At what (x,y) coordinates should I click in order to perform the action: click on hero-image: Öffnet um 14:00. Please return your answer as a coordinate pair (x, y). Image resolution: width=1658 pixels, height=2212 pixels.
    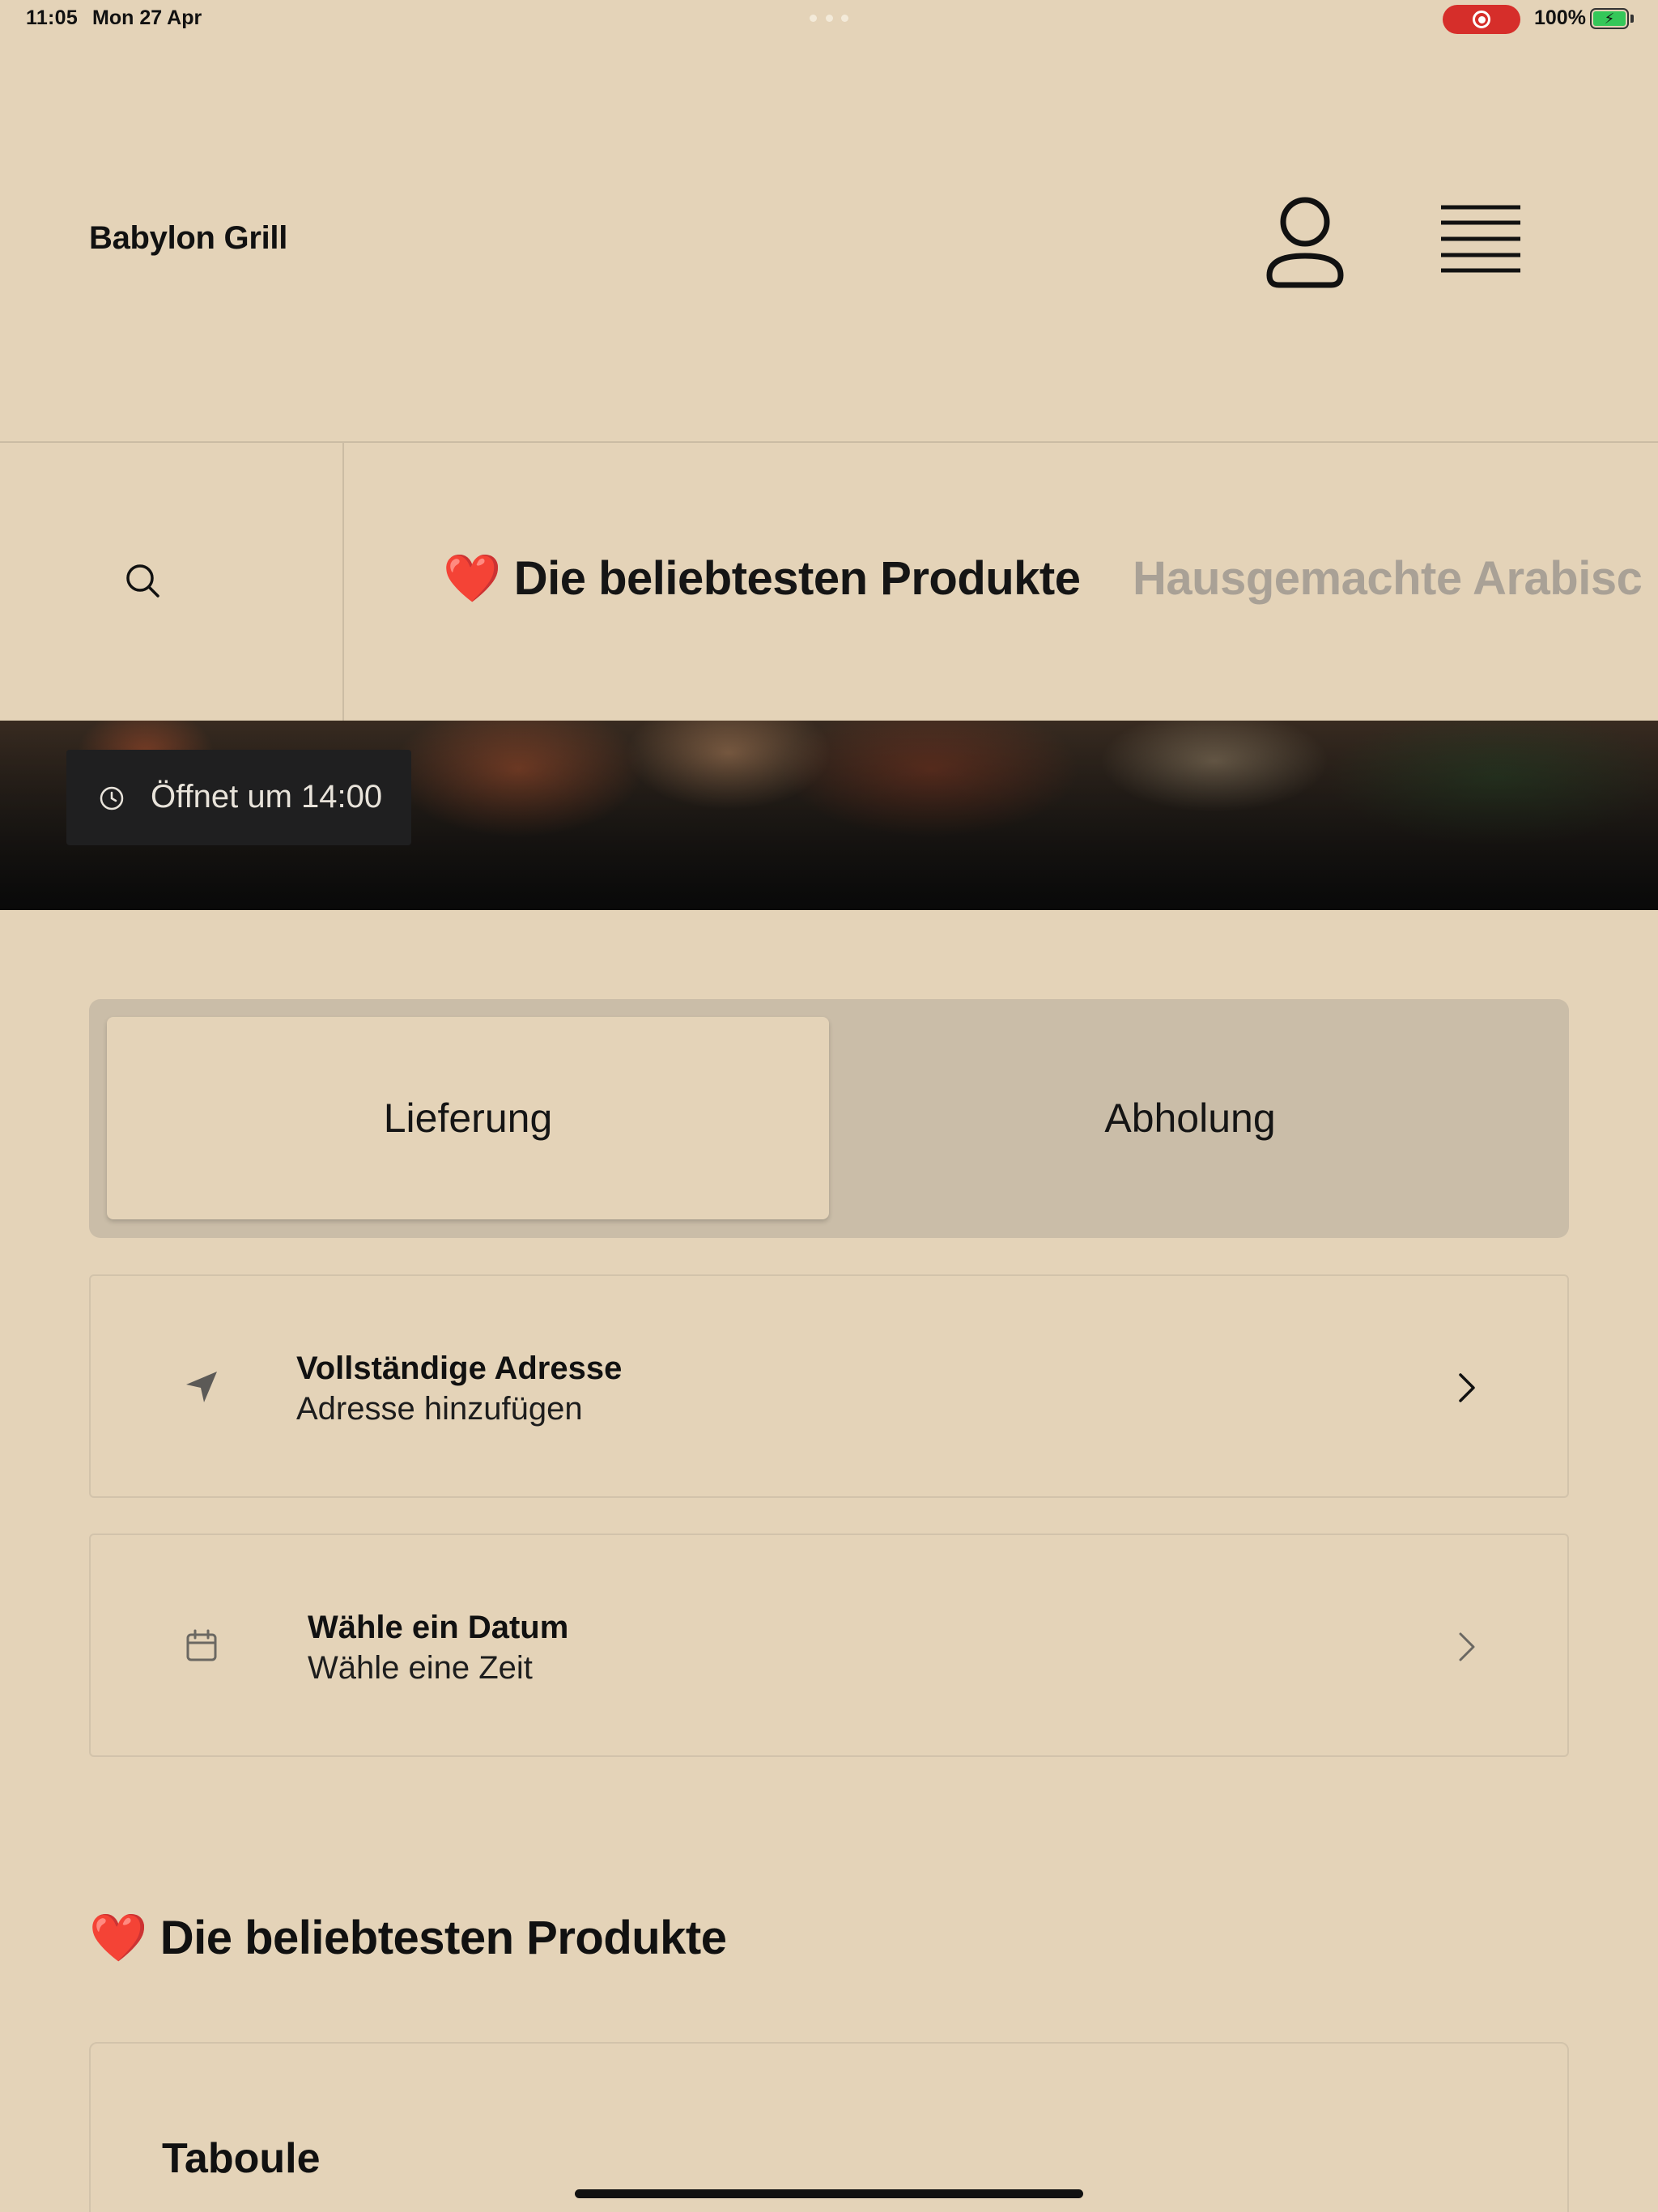
    Looking at the image, I should click on (829, 816).